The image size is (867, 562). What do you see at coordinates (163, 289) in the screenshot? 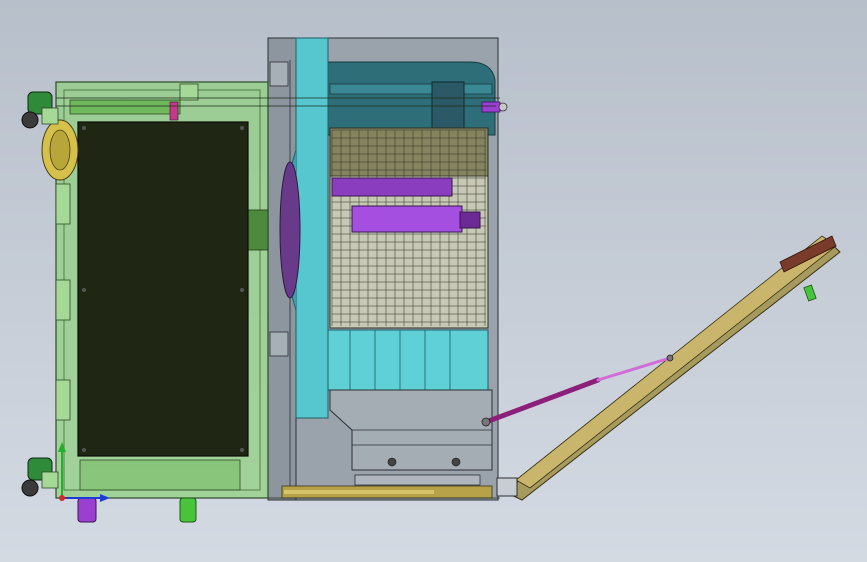
I see `control-panel` at bounding box center [163, 289].